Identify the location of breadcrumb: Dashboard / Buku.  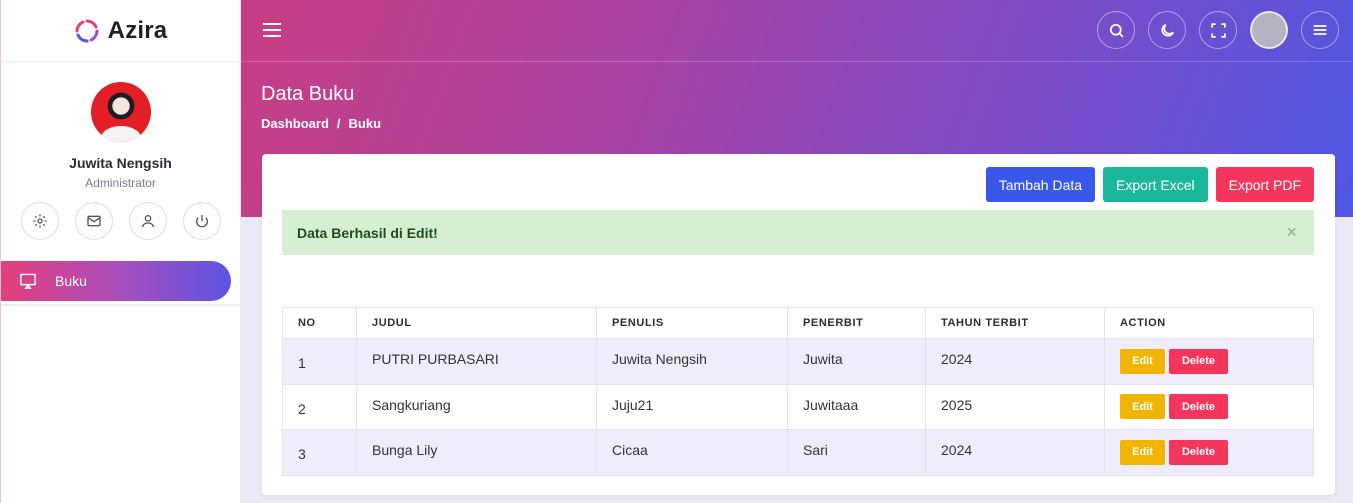
(321, 123).